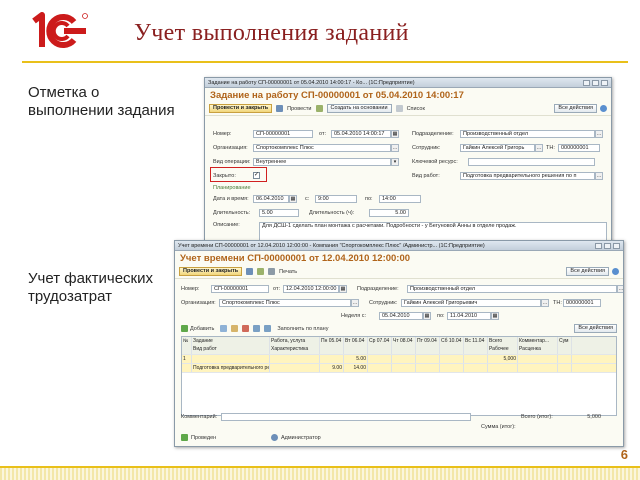  What do you see at coordinates (503, 345) in the screenshot?
I see `column-header: Всего Рабочее` at bounding box center [503, 345].